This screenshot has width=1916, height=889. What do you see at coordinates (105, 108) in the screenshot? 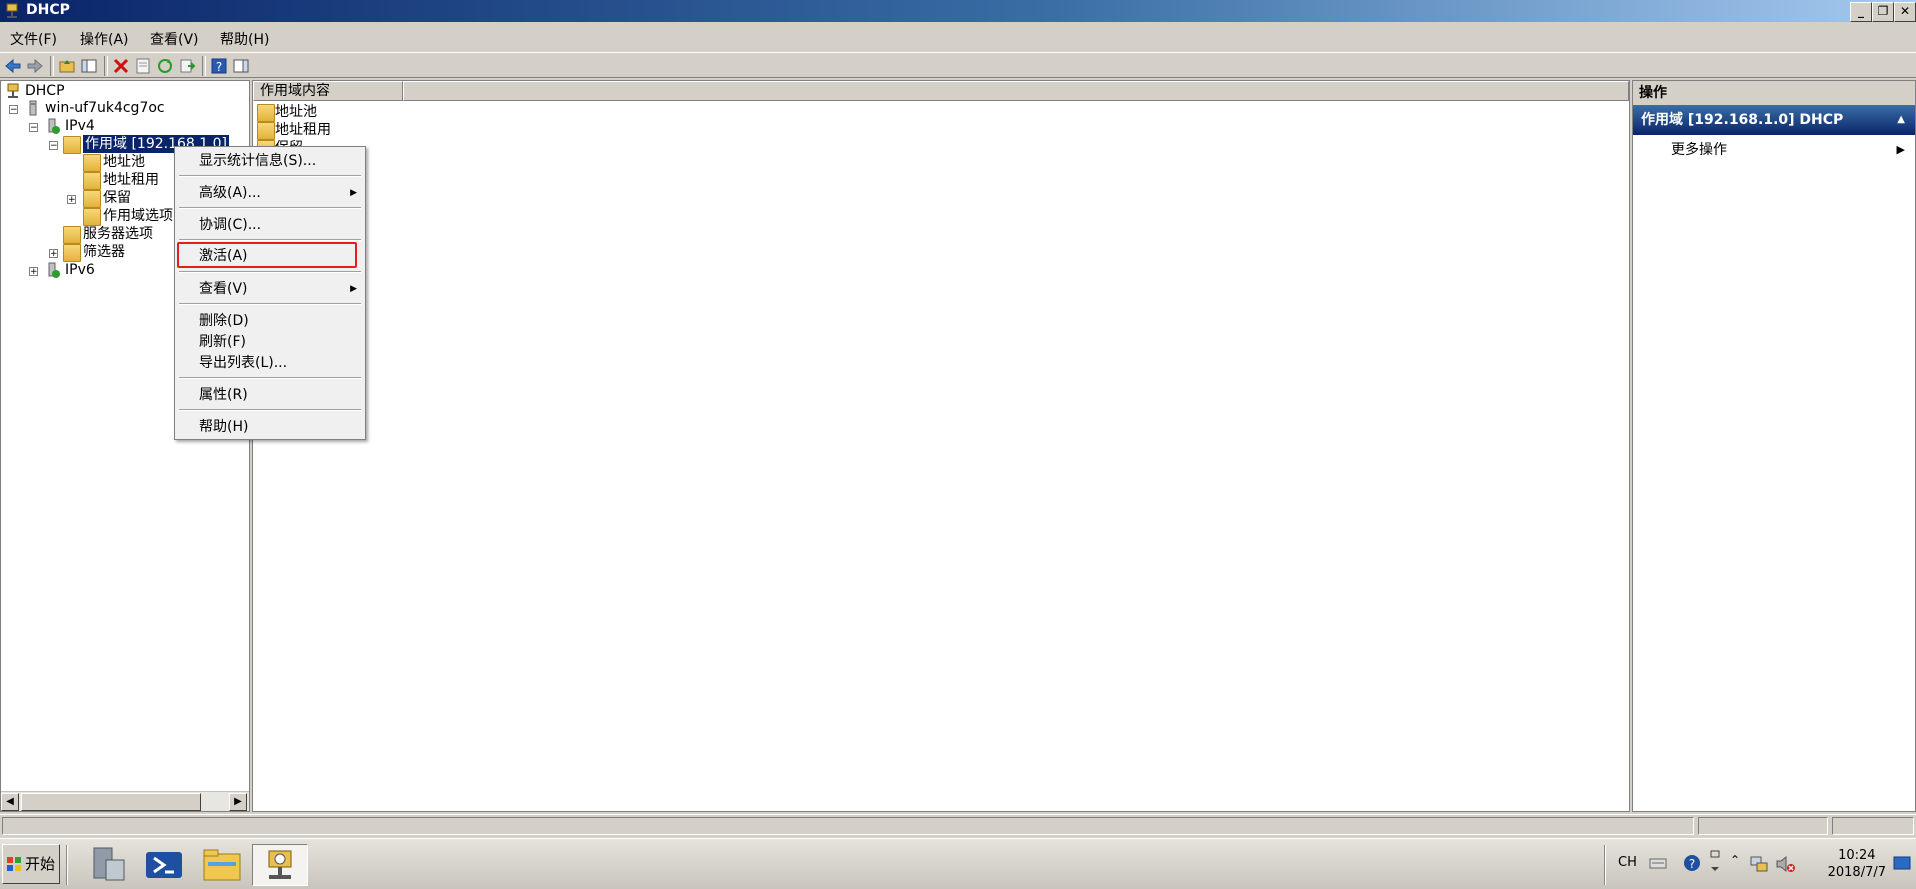
I see `tree-node-server: win-uf7uk4cg7oc` at bounding box center [105, 108].